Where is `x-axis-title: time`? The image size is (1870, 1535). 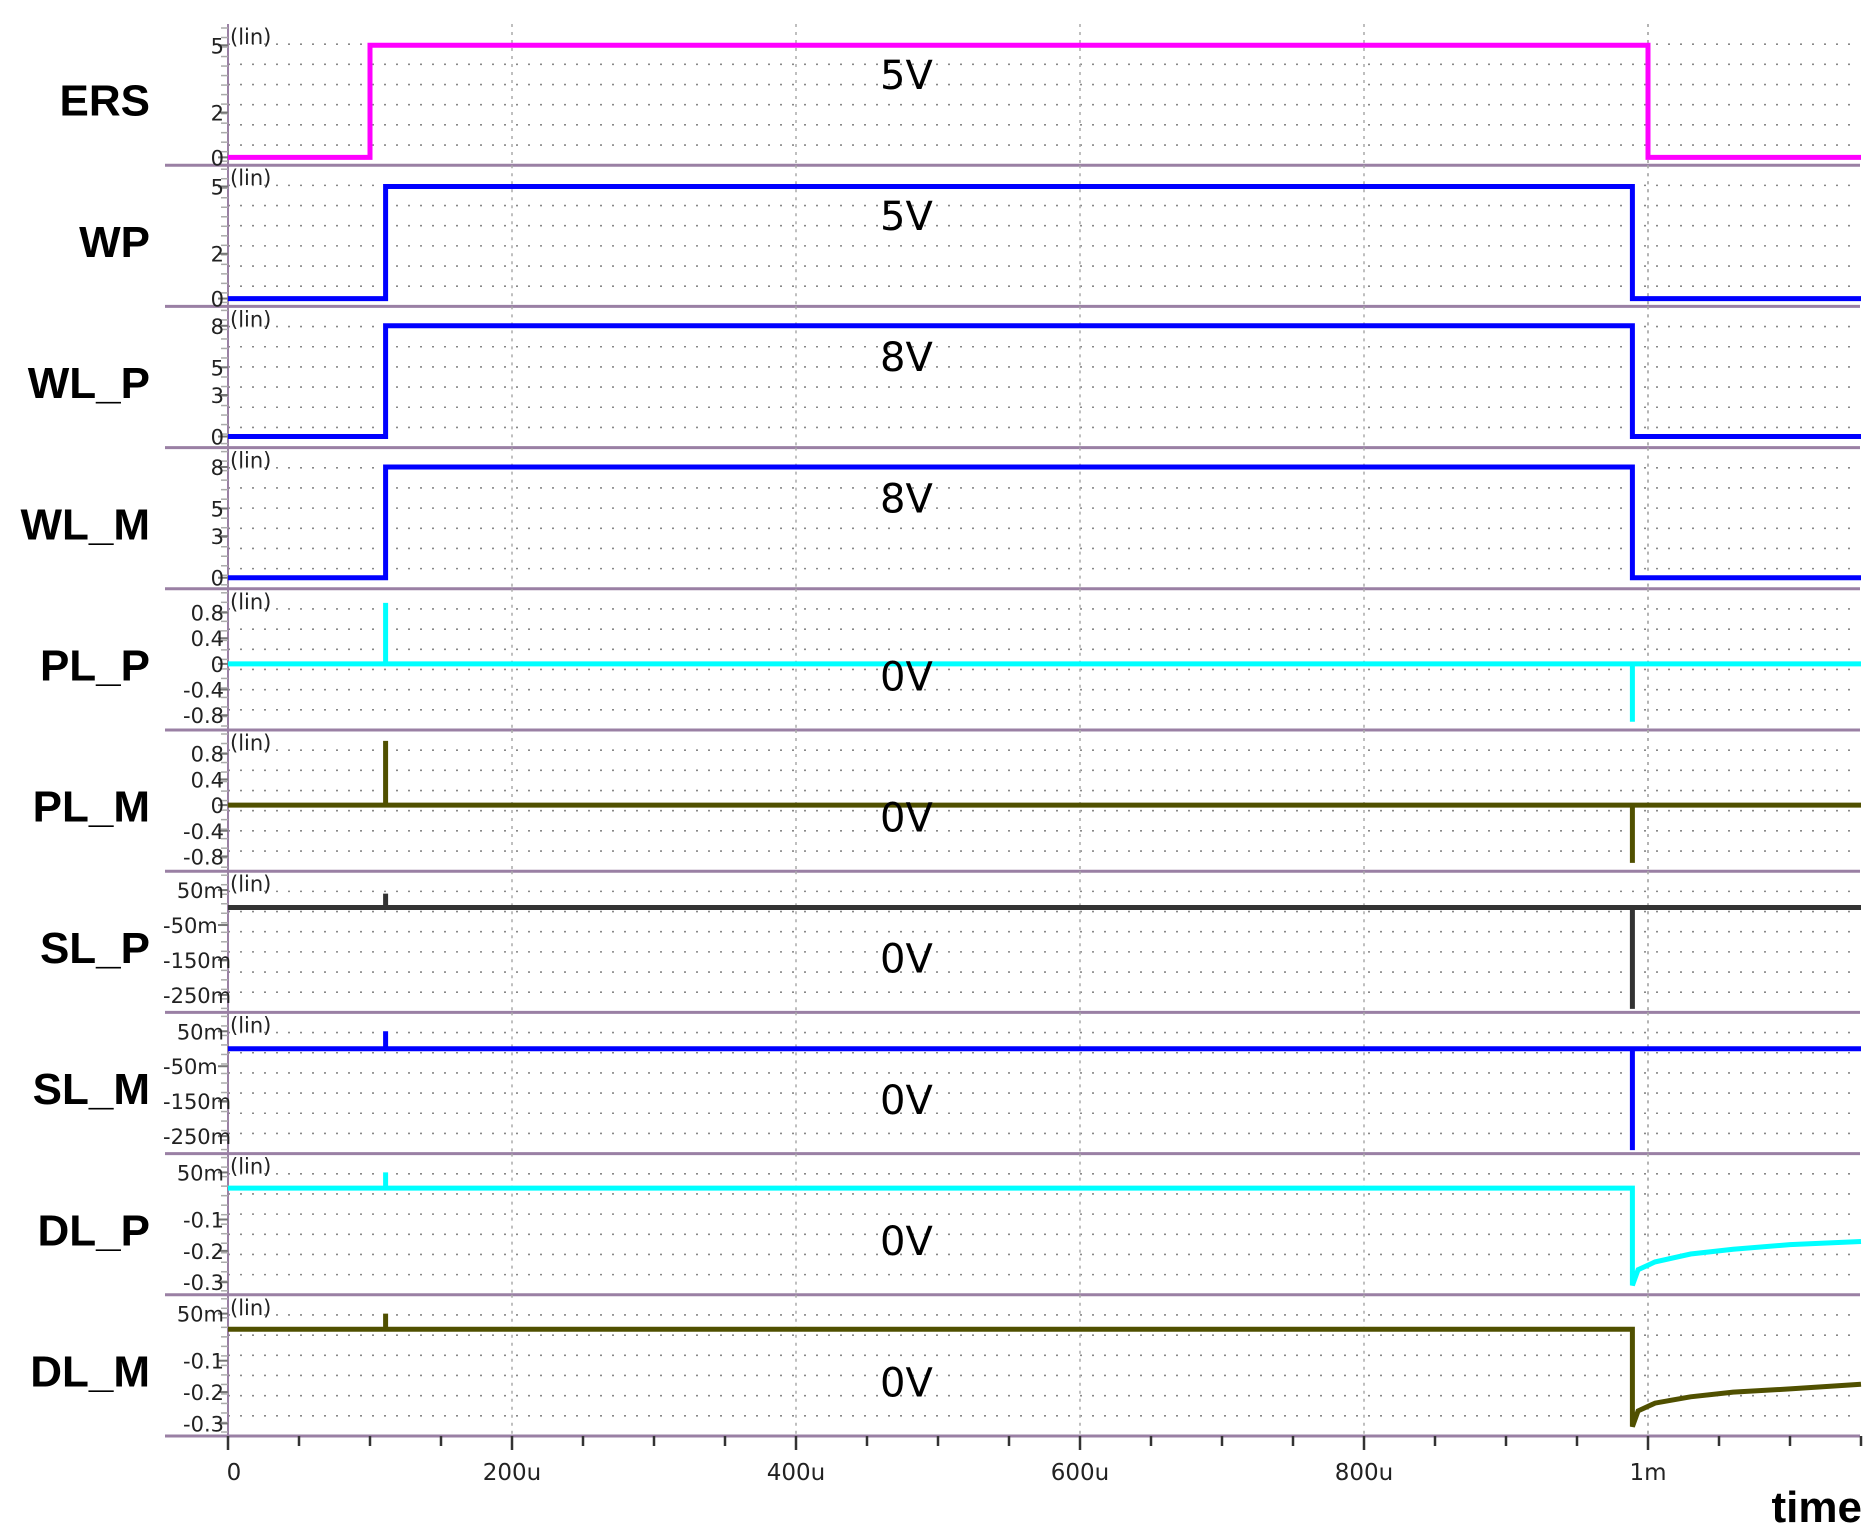 x-axis-title: time is located at coordinates (1817, 1507).